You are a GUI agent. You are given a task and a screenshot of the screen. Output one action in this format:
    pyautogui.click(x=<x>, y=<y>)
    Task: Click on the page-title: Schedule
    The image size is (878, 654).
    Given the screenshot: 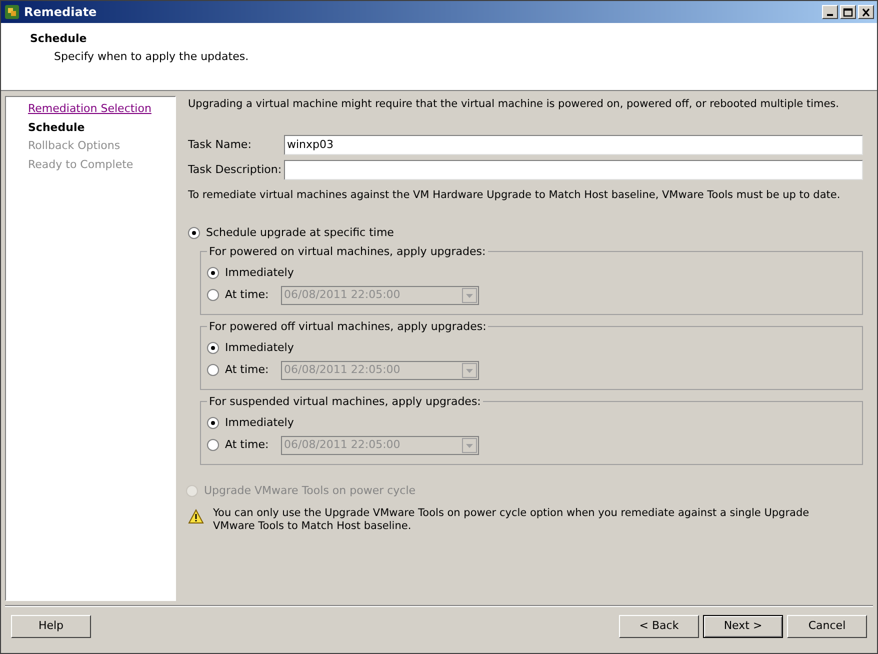 What is the action you would take?
    pyautogui.click(x=59, y=39)
    